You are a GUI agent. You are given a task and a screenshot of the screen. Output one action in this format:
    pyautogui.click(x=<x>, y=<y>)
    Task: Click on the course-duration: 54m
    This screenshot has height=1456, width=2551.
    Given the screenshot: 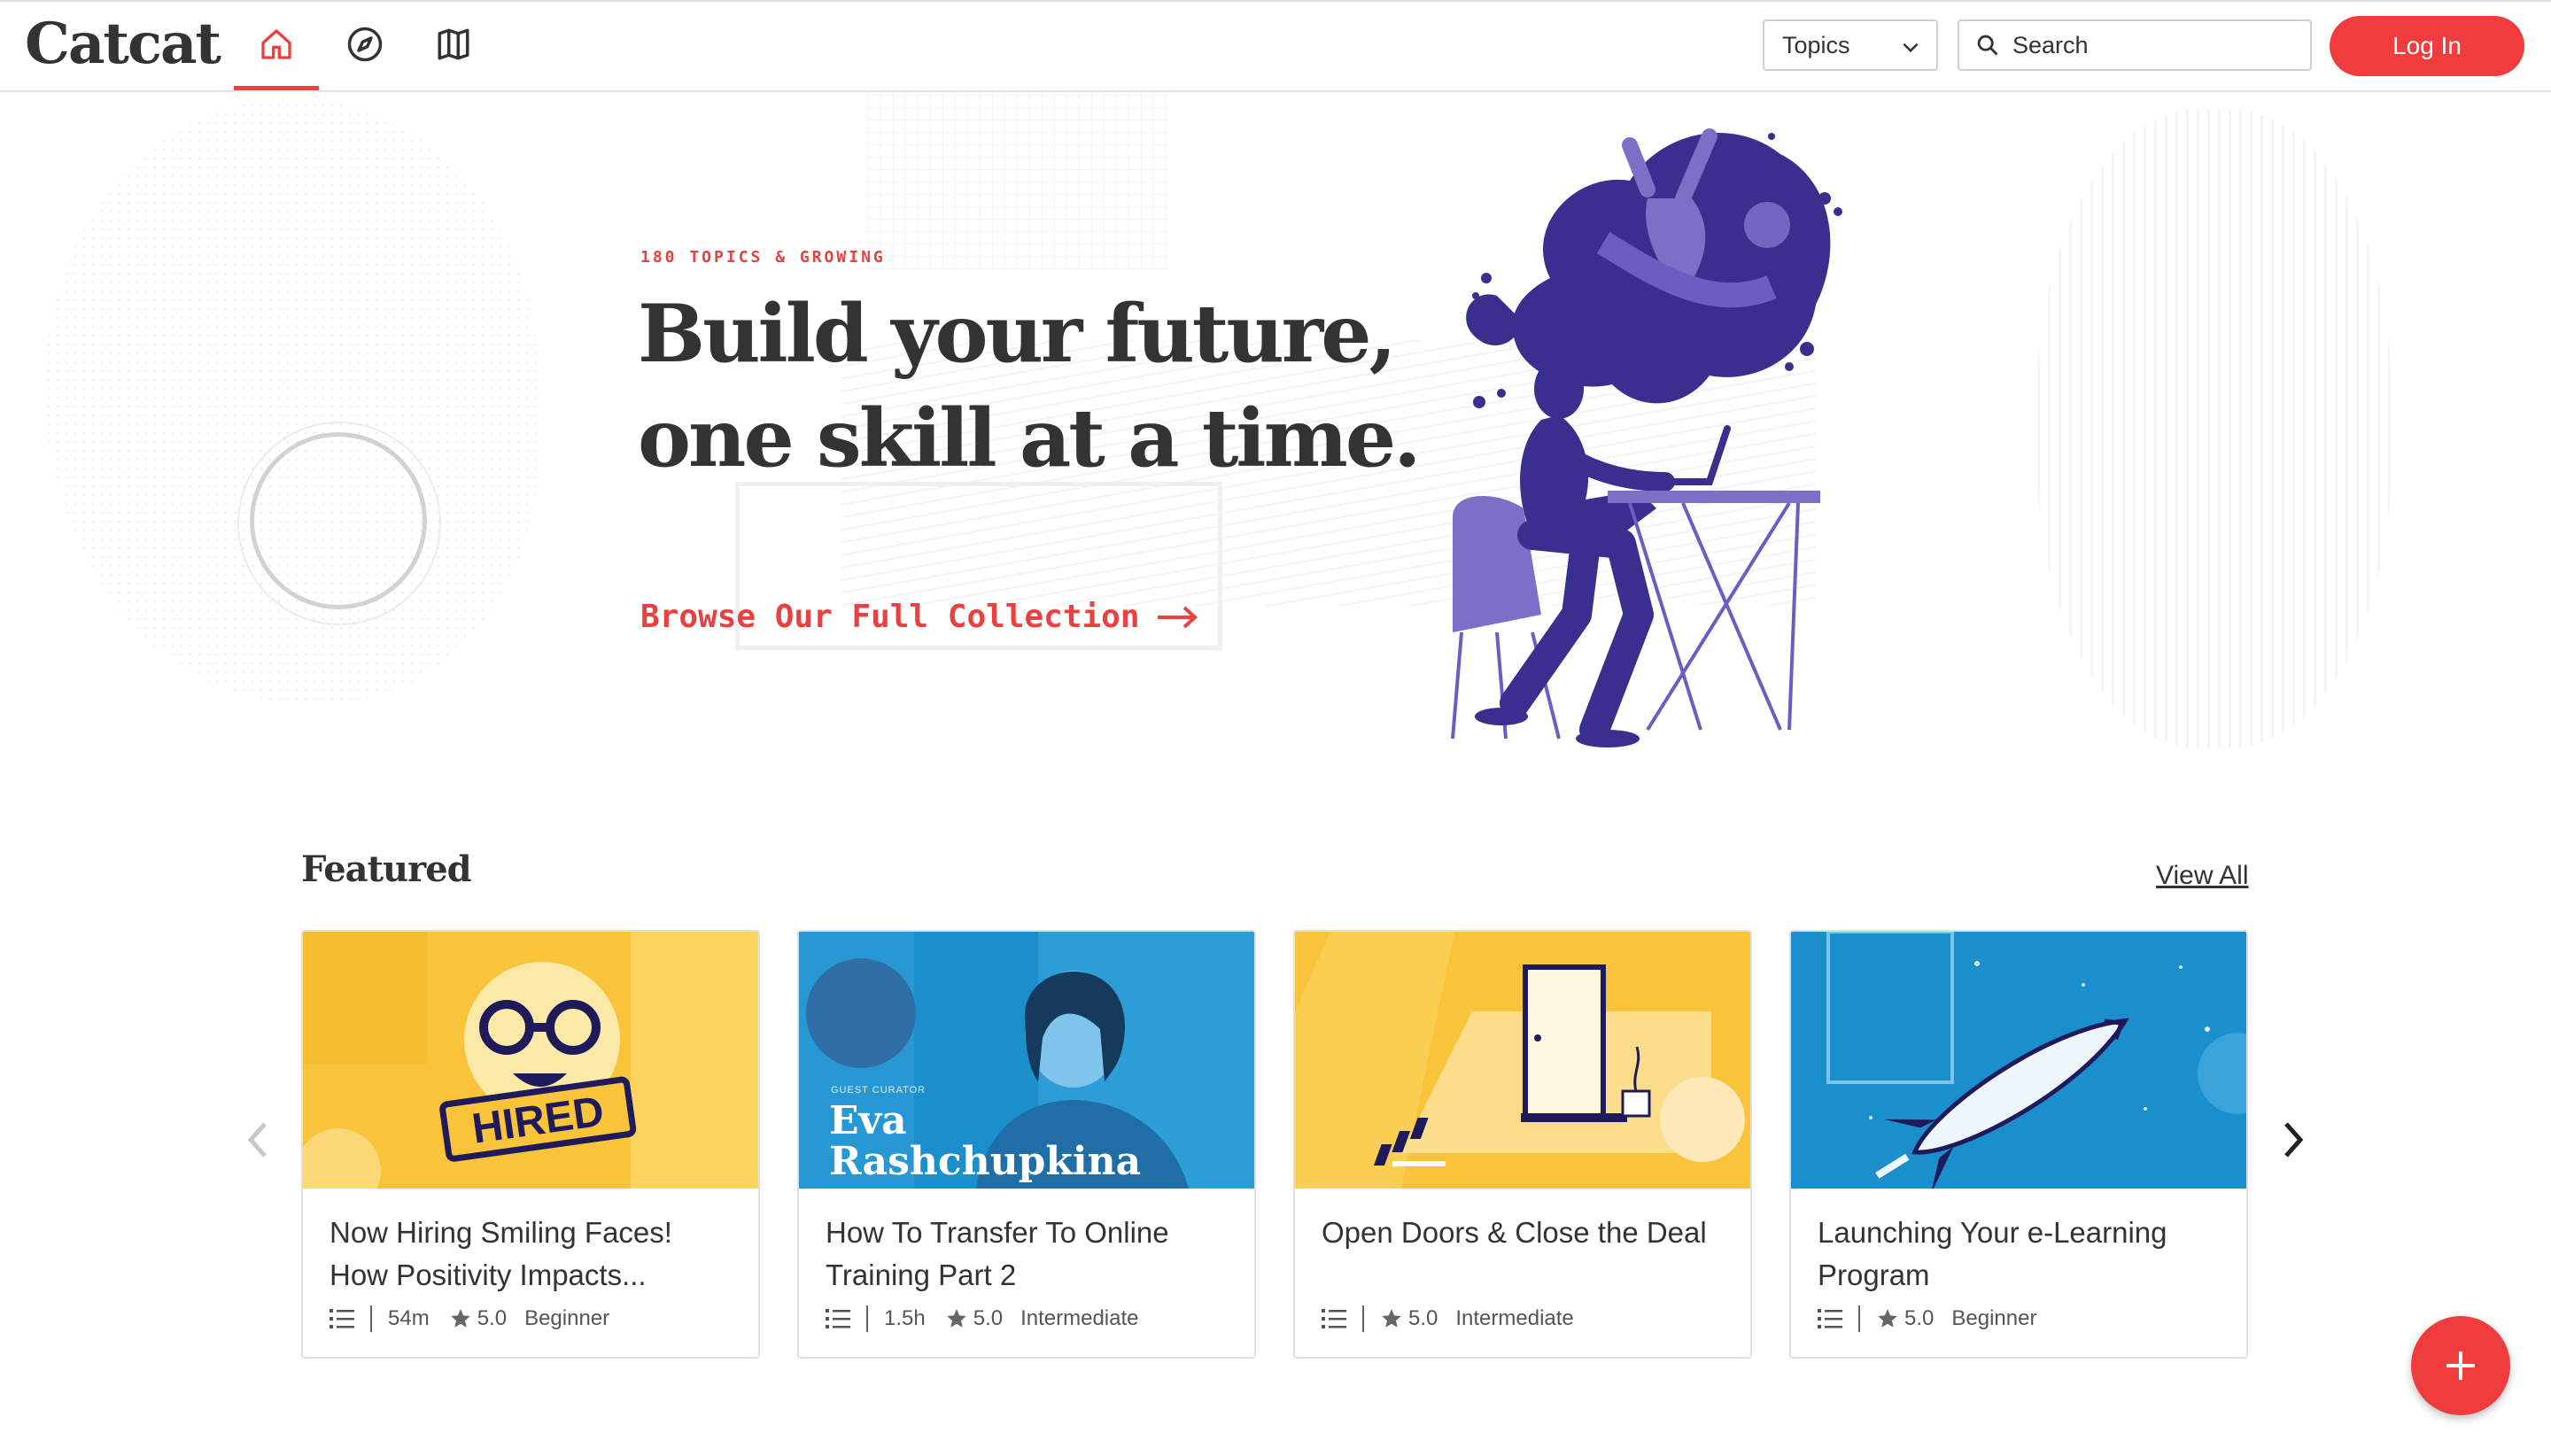 What is the action you would take?
    pyautogui.click(x=409, y=1318)
    